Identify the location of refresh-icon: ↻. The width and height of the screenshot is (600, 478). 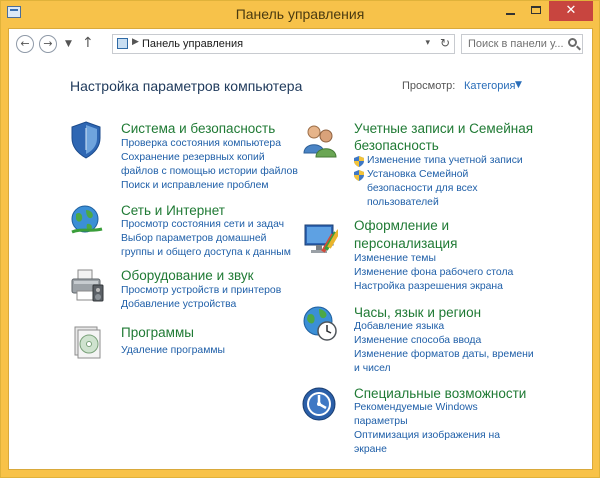
(445, 43).